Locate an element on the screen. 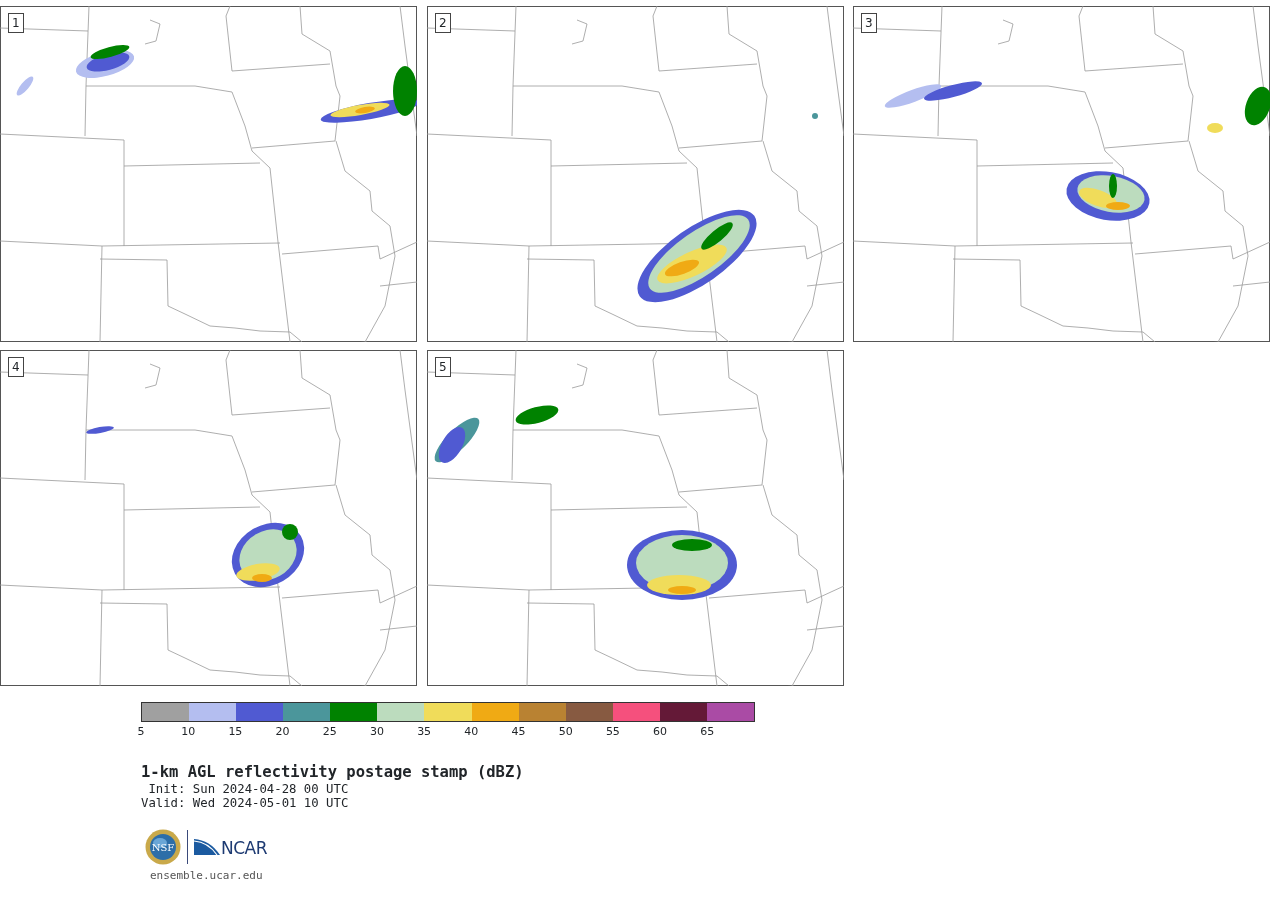 This screenshot has width=1280, height=901. ncar-logo: NCAR is located at coordinates (231, 847).